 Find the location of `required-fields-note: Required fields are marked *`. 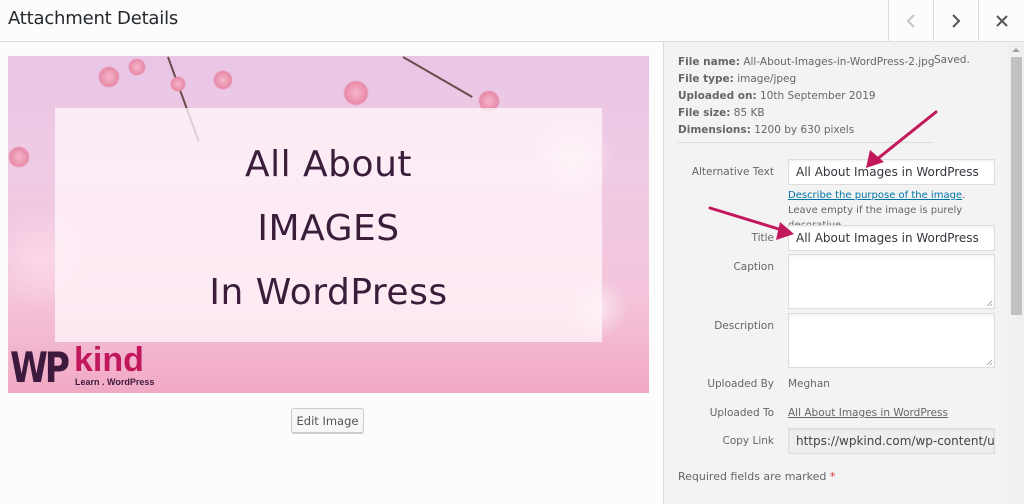

required-fields-note: Required fields are marked * is located at coordinates (756, 476).